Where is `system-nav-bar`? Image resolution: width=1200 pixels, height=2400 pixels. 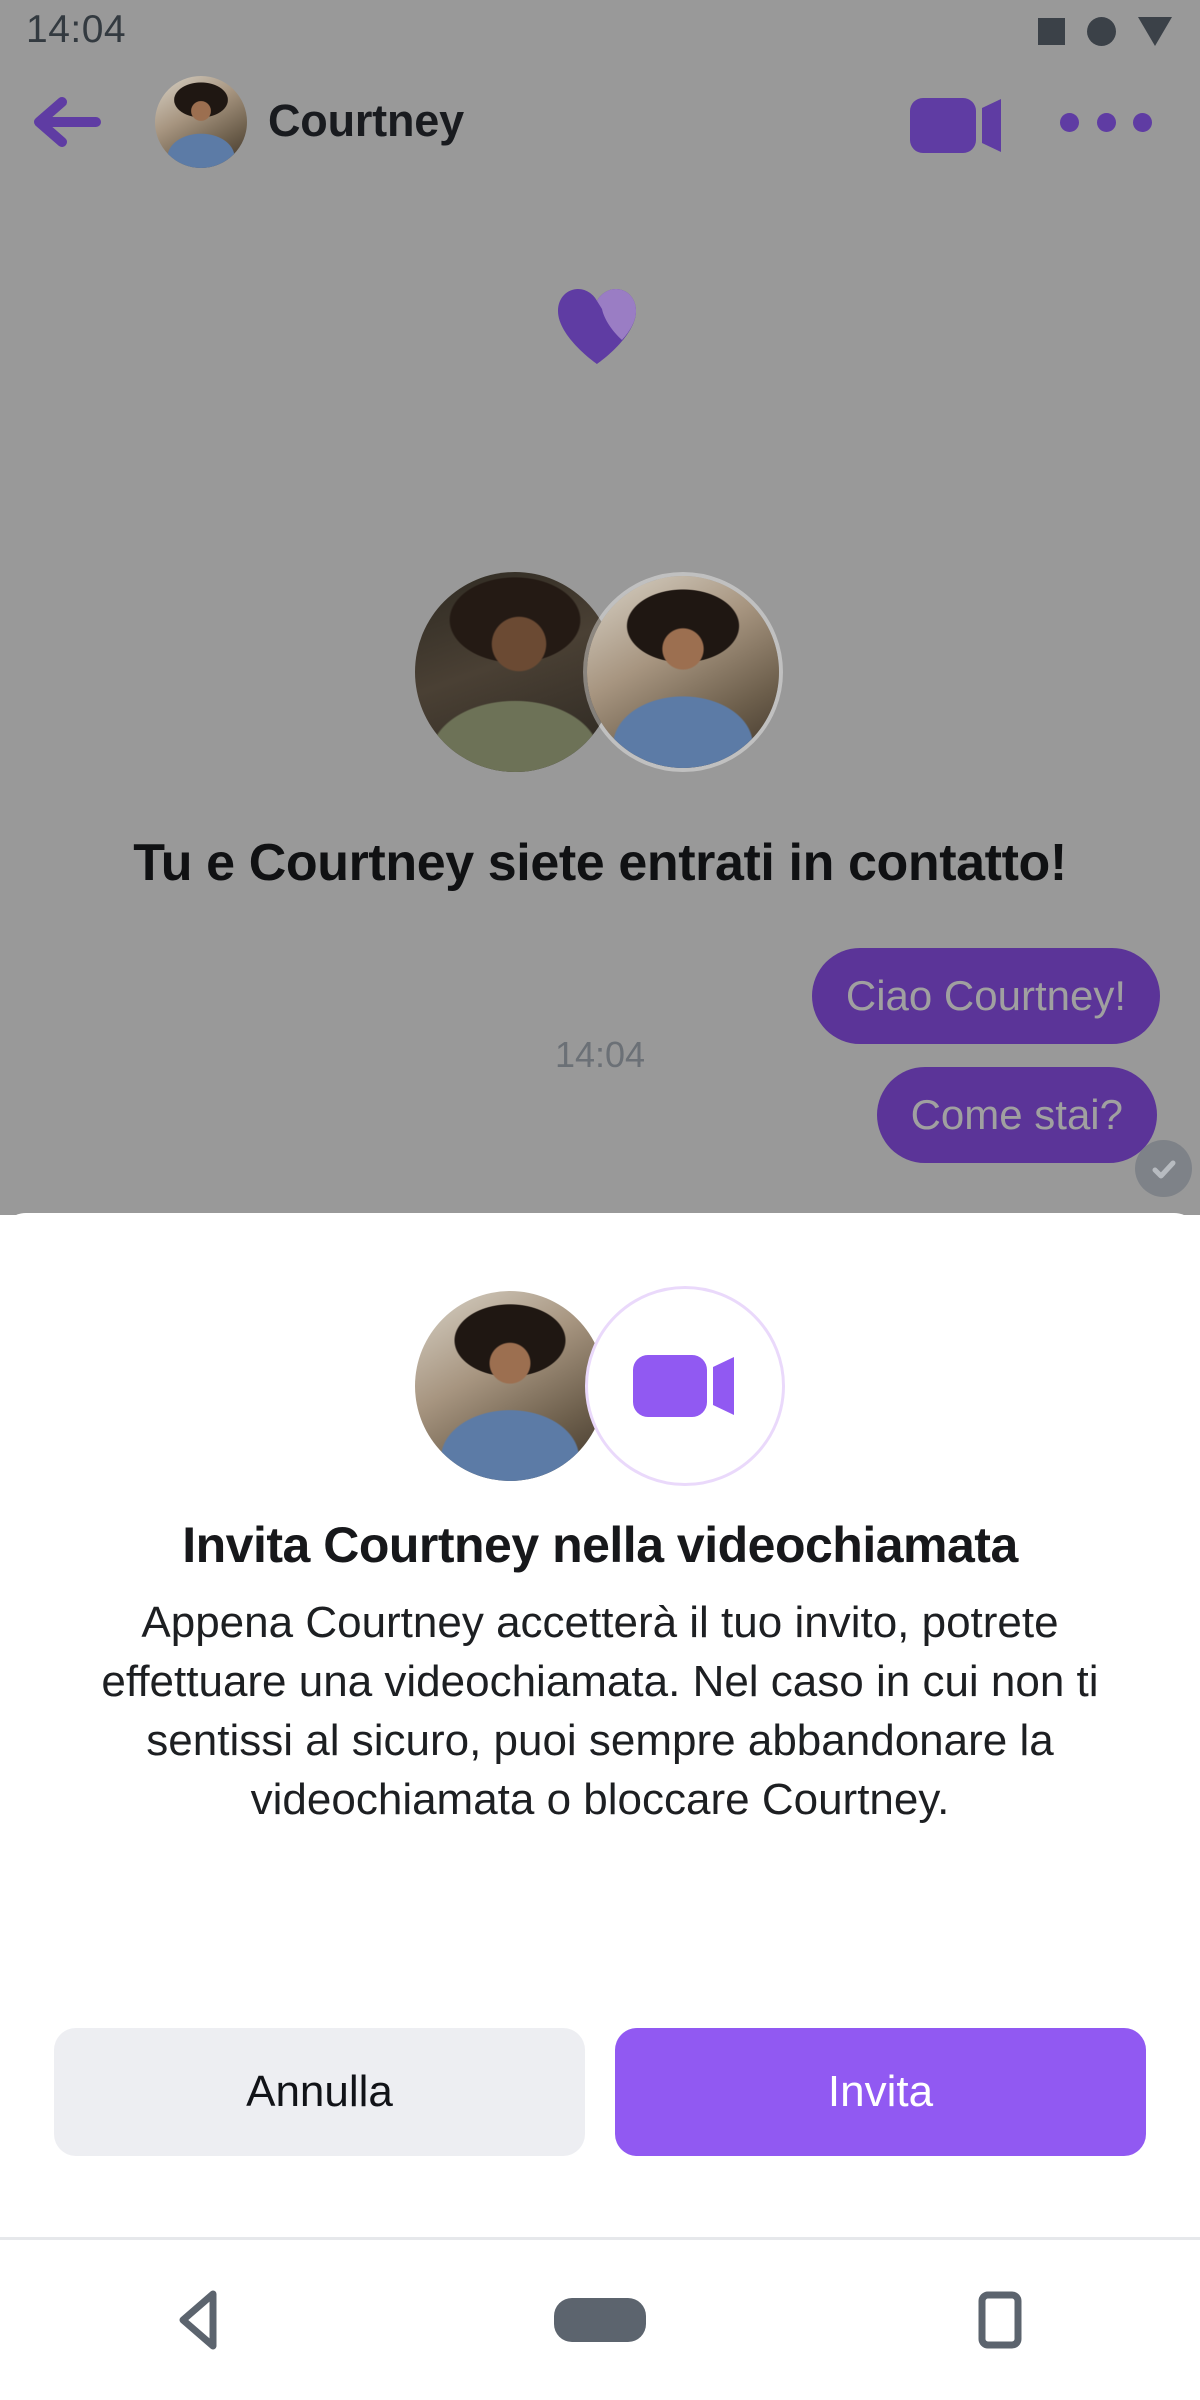 system-nav-bar is located at coordinates (600, 2320).